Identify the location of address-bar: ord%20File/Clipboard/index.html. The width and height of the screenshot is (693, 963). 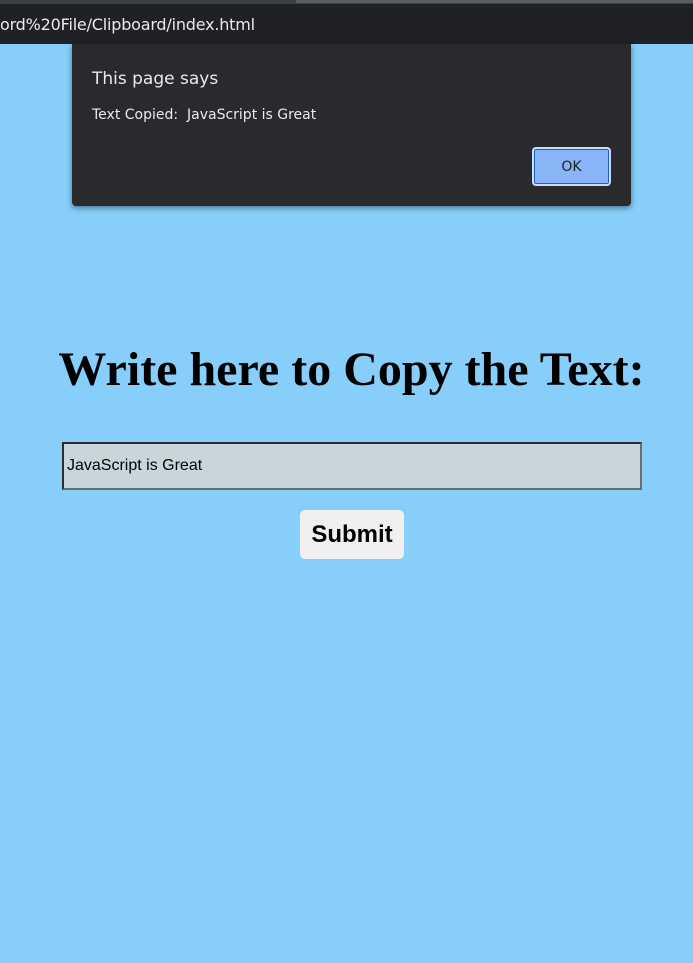
(346, 24).